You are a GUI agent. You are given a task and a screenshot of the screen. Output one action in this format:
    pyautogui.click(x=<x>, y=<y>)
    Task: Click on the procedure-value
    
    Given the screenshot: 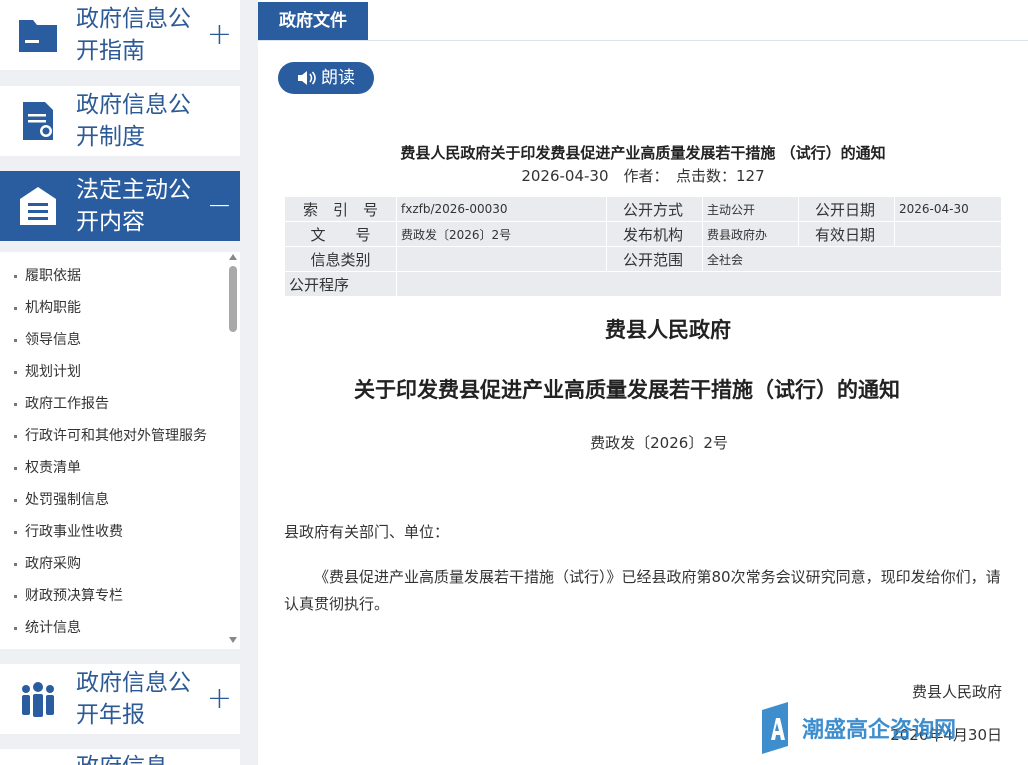 What is the action you would take?
    pyautogui.click(x=699, y=284)
    